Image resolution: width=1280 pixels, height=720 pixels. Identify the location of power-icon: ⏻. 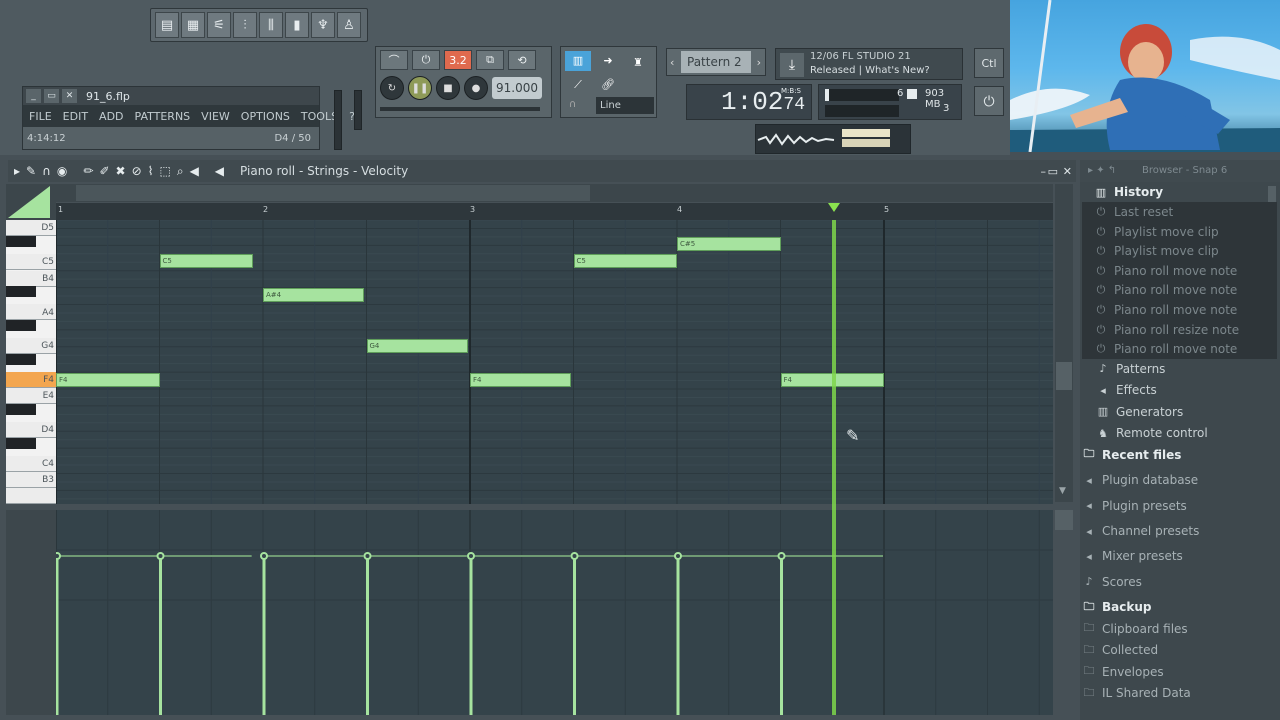
(989, 101).